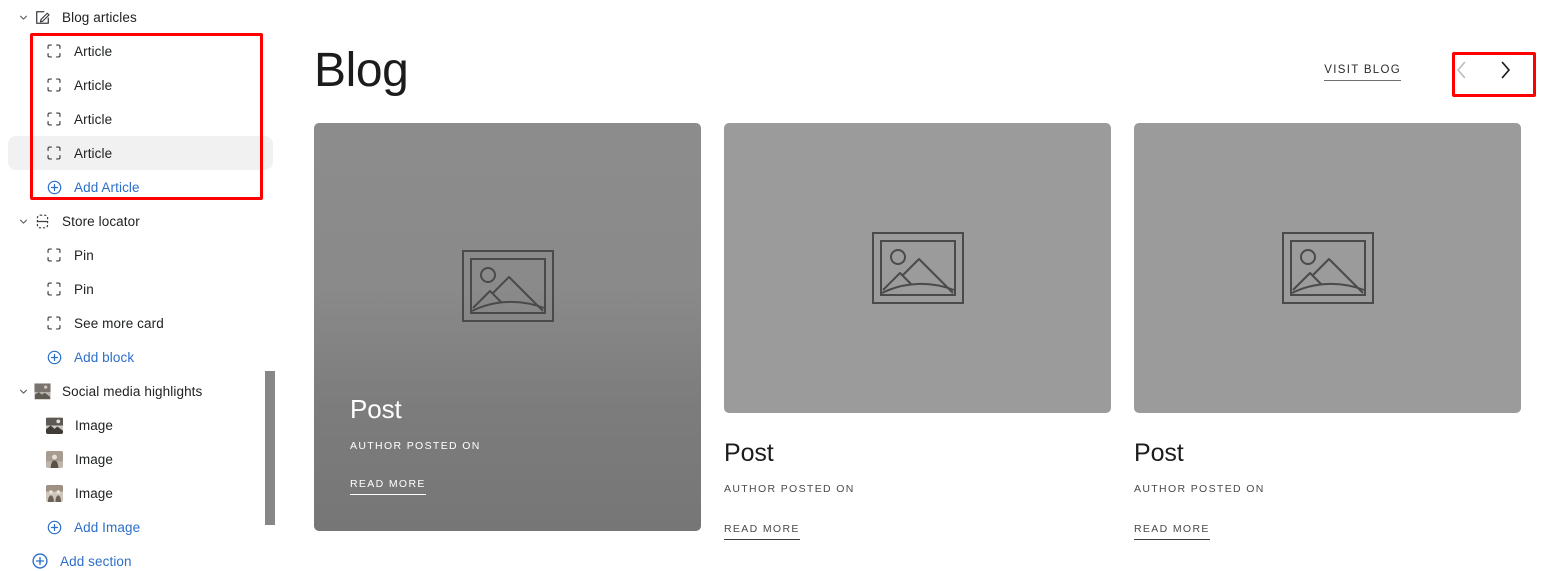 The width and height of the screenshot is (1542, 571). I want to click on sidebar-block-see-more-card: See more card, so click(140, 323).